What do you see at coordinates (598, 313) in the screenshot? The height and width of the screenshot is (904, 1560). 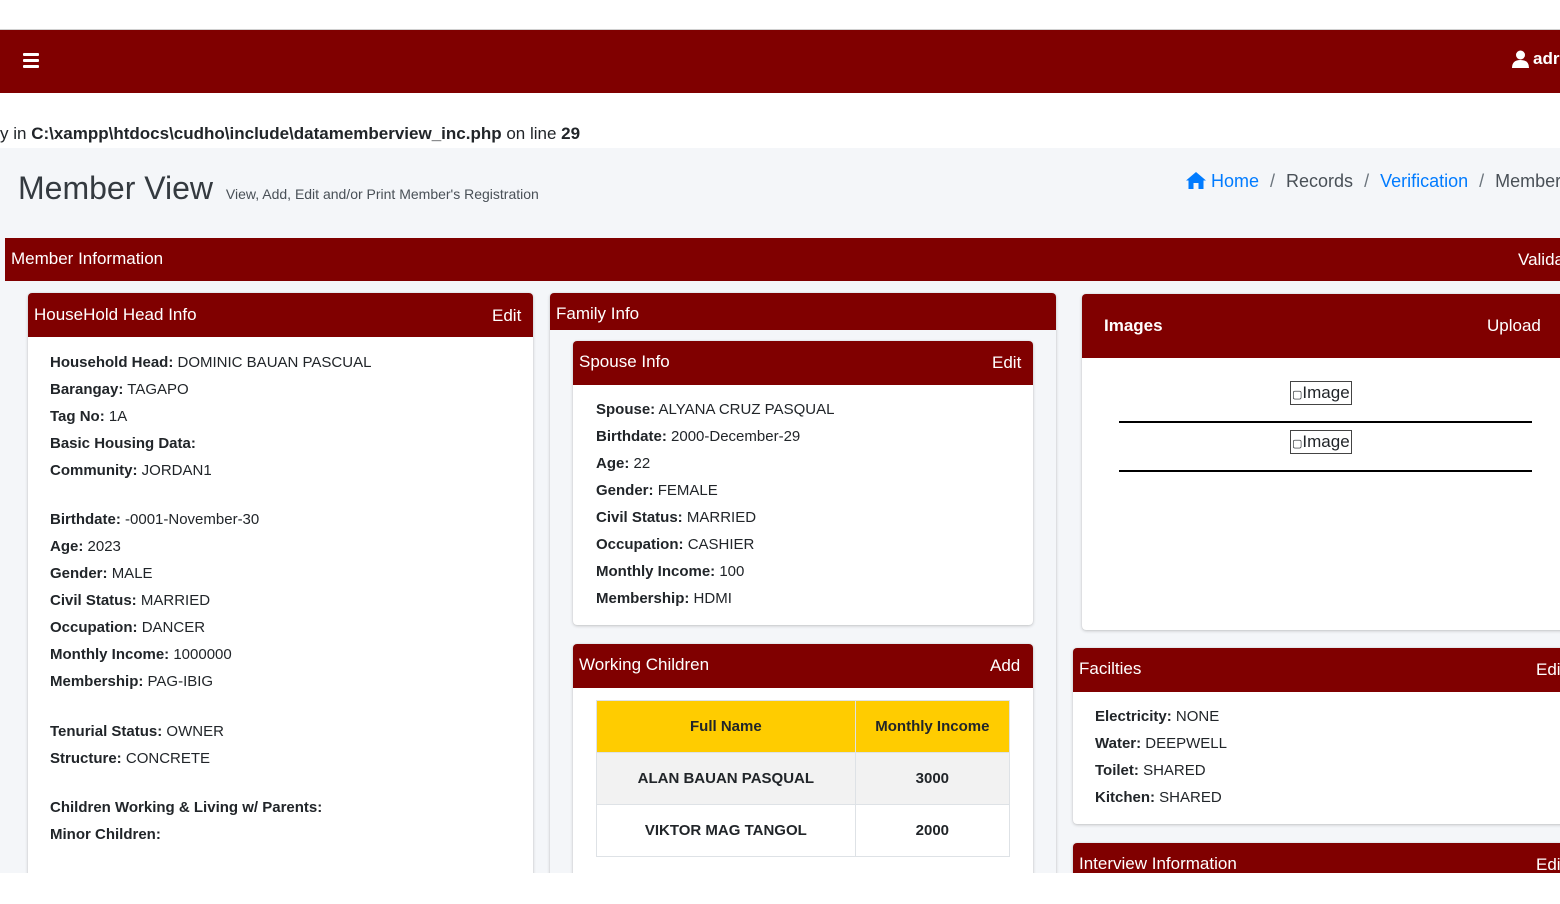 I see `family-info-title: Family Info` at bounding box center [598, 313].